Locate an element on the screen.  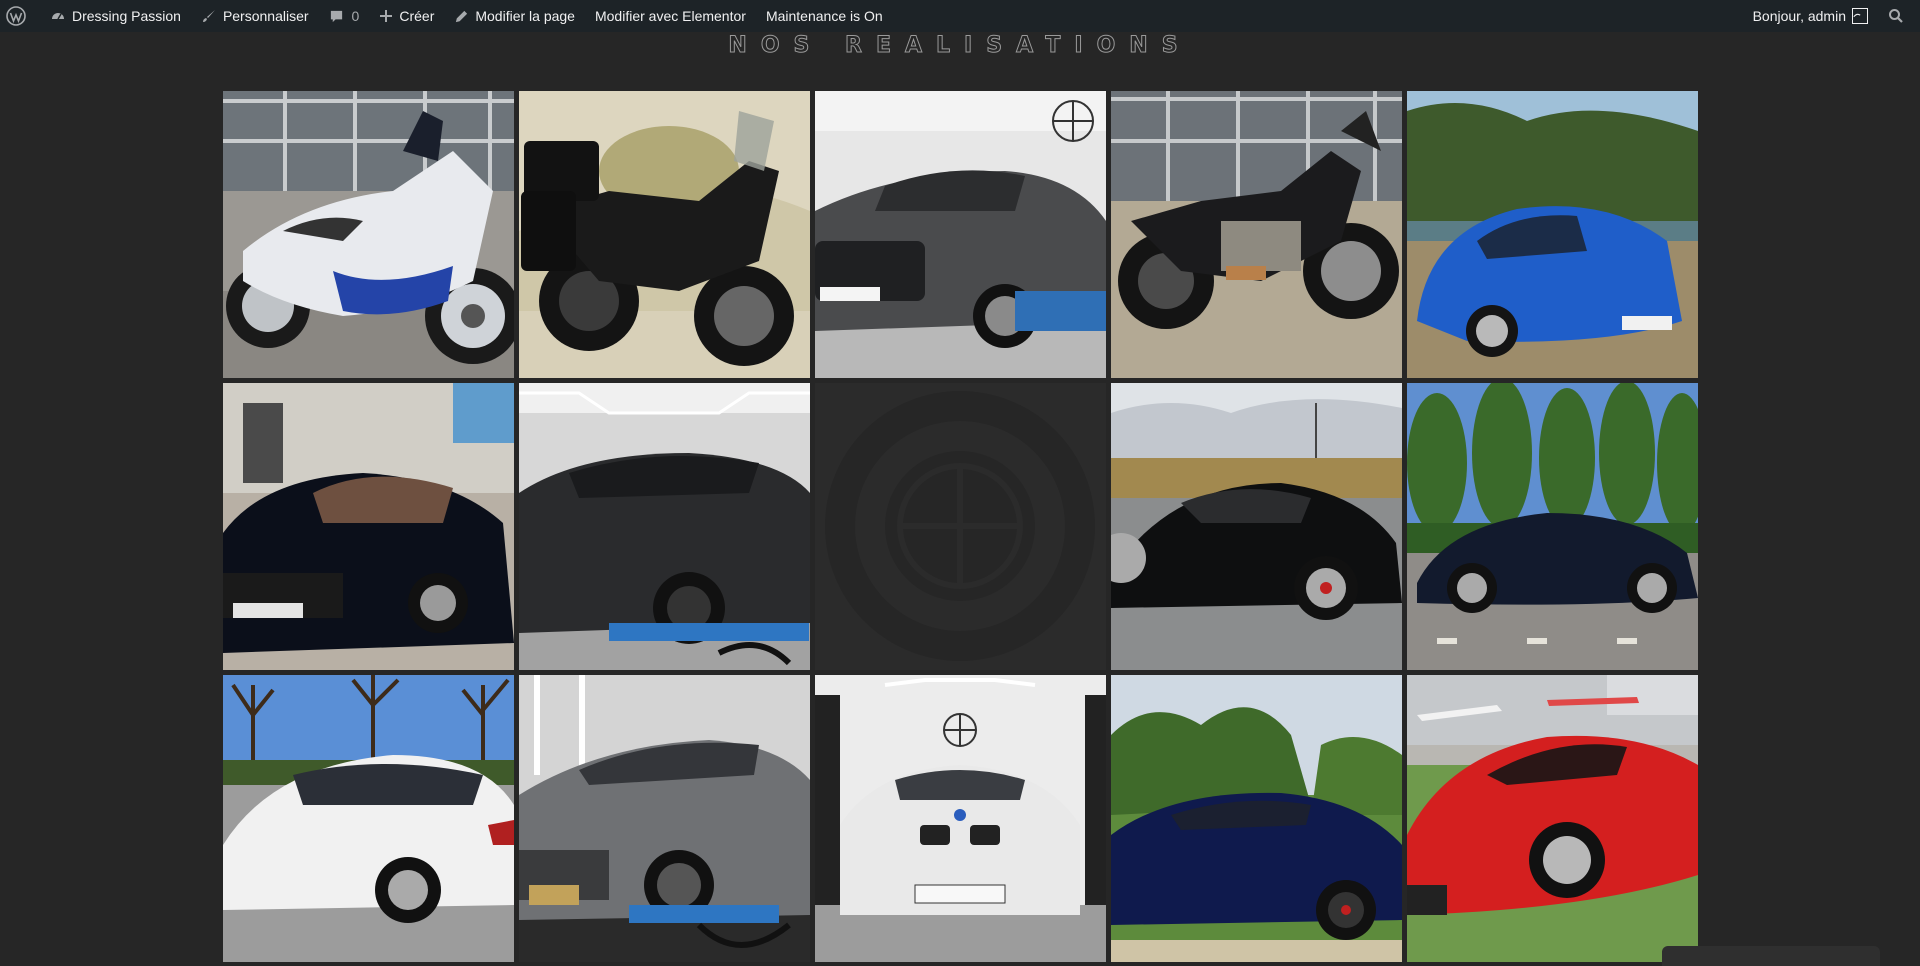
gallery-item-bmw-1-series is located at coordinates (368, 818).